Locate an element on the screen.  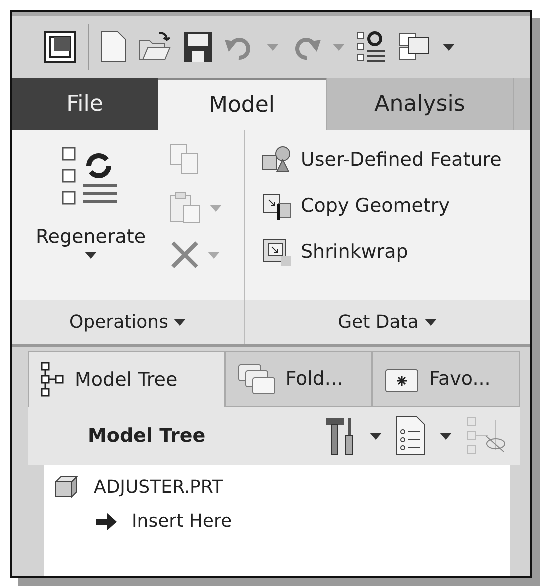
clipboard-icon is located at coordinates (186, 208).